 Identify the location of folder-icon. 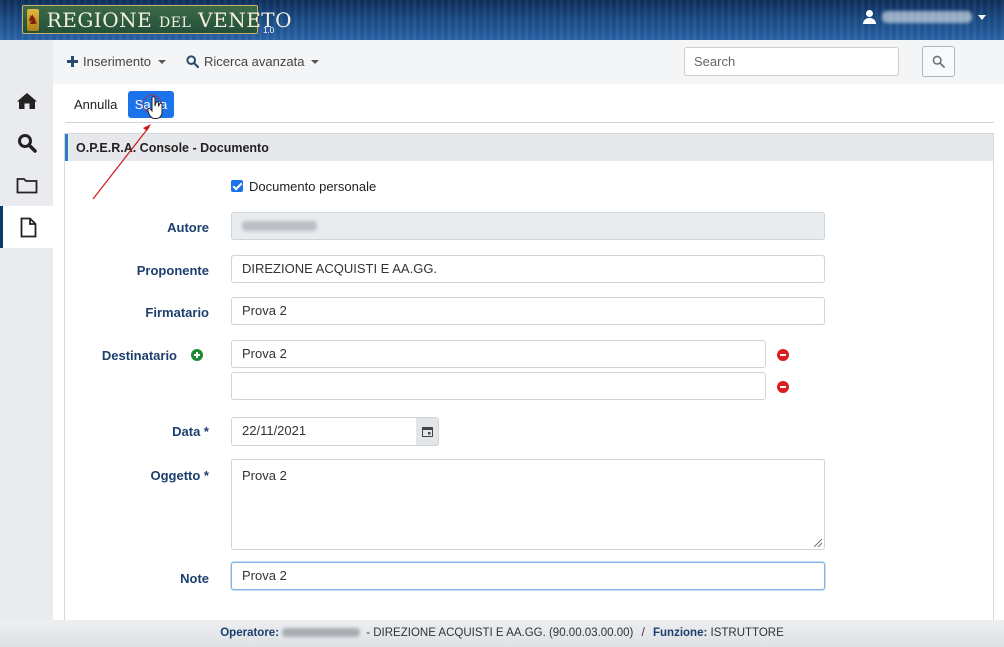
(26, 185).